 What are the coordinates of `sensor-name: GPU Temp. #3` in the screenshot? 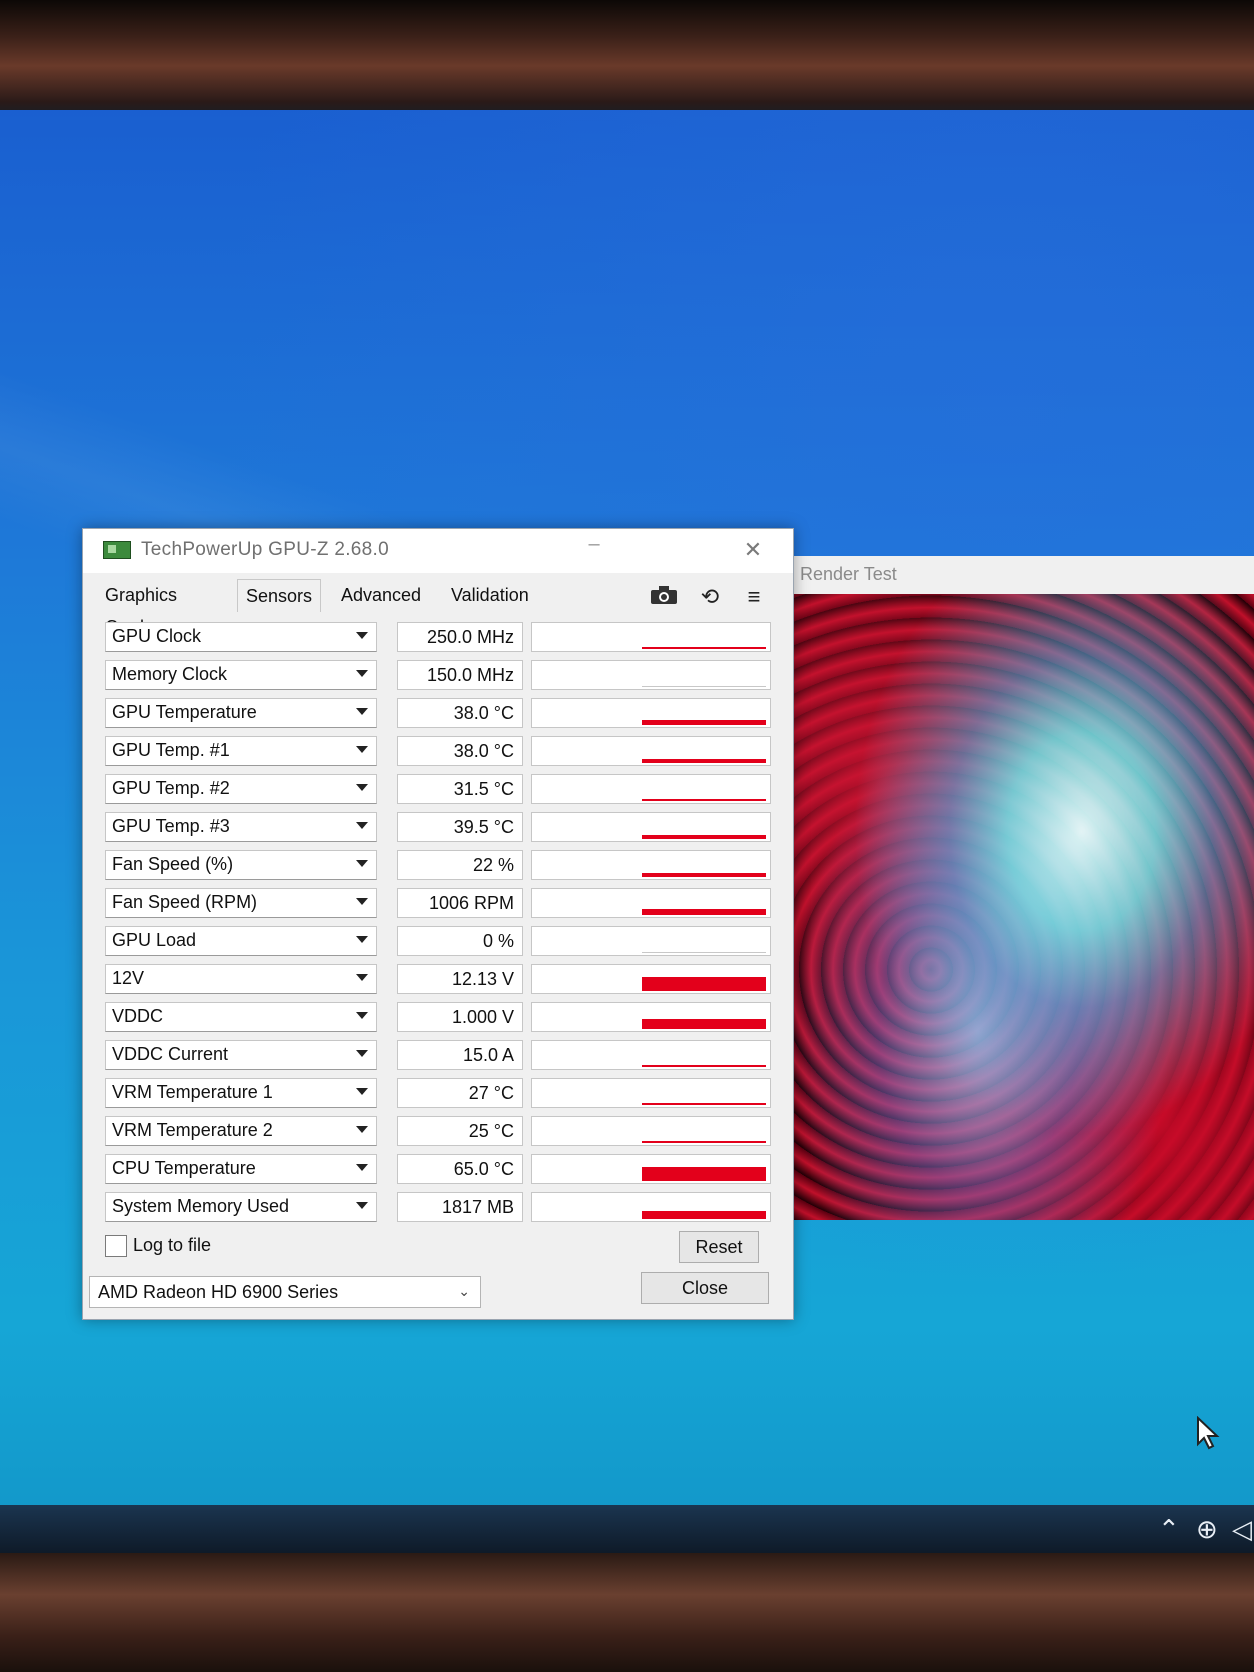 It's located at (171, 826).